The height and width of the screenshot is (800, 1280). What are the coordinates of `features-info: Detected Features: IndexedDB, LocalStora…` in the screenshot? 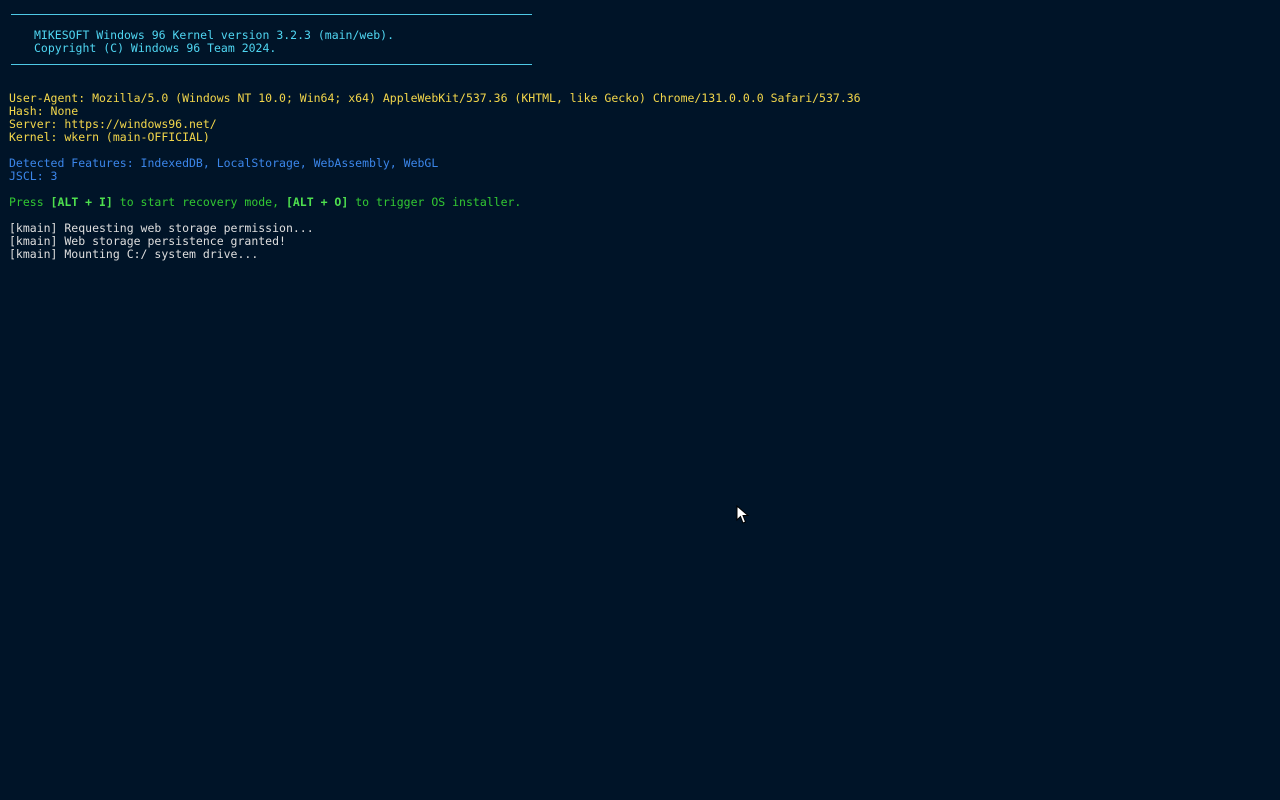 It's located at (639, 170).